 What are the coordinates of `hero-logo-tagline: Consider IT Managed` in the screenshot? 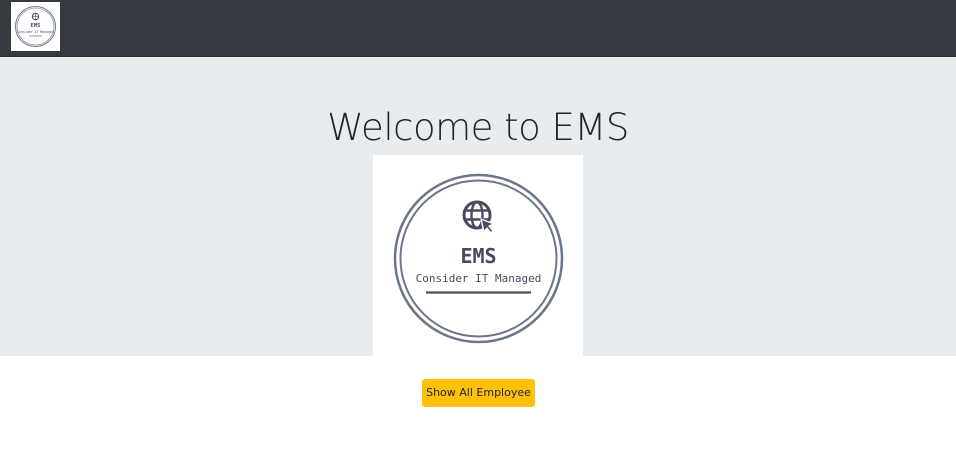 It's located at (479, 278).